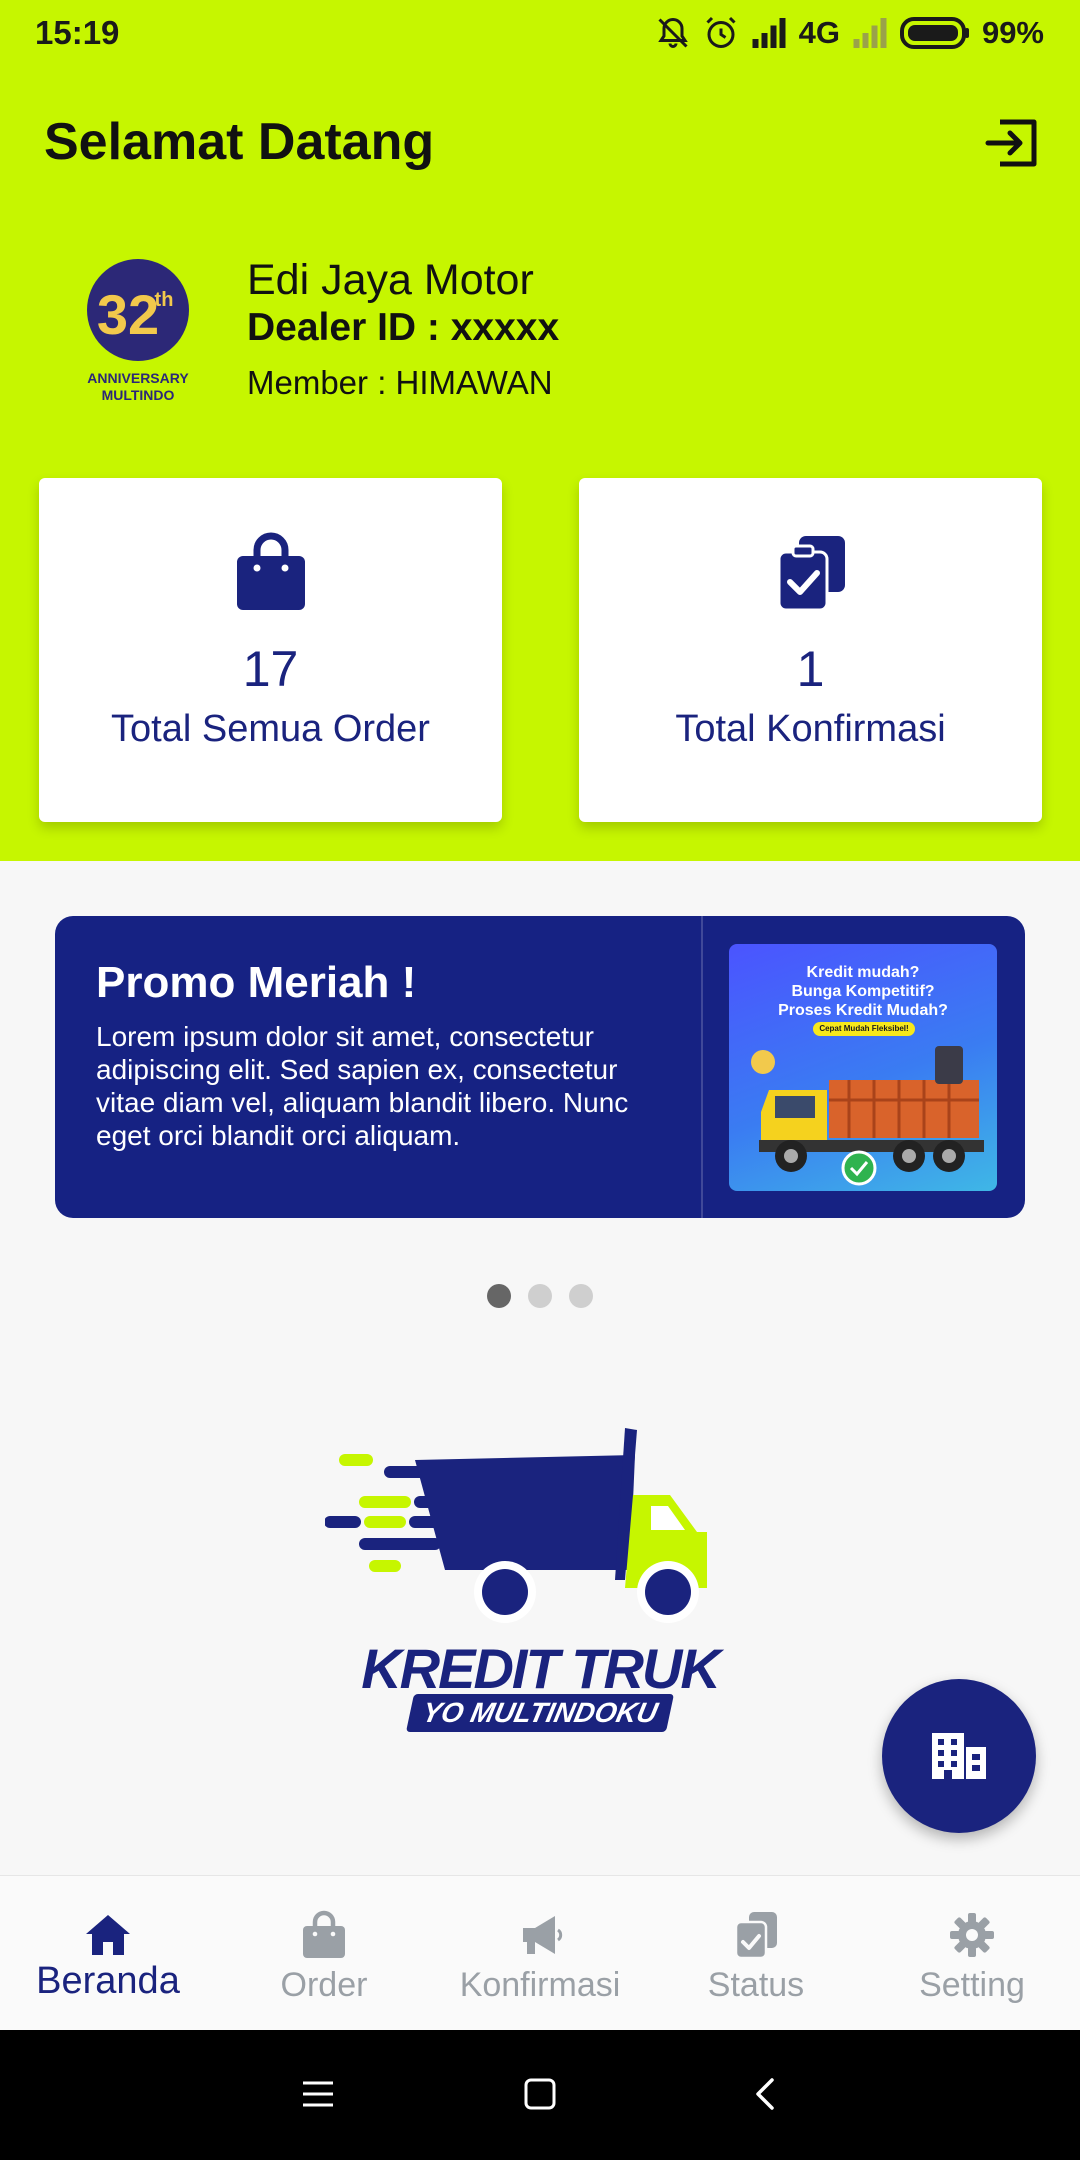  What do you see at coordinates (128, 314) in the screenshot?
I see `logo-number: 32` at bounding box center [128, 314].